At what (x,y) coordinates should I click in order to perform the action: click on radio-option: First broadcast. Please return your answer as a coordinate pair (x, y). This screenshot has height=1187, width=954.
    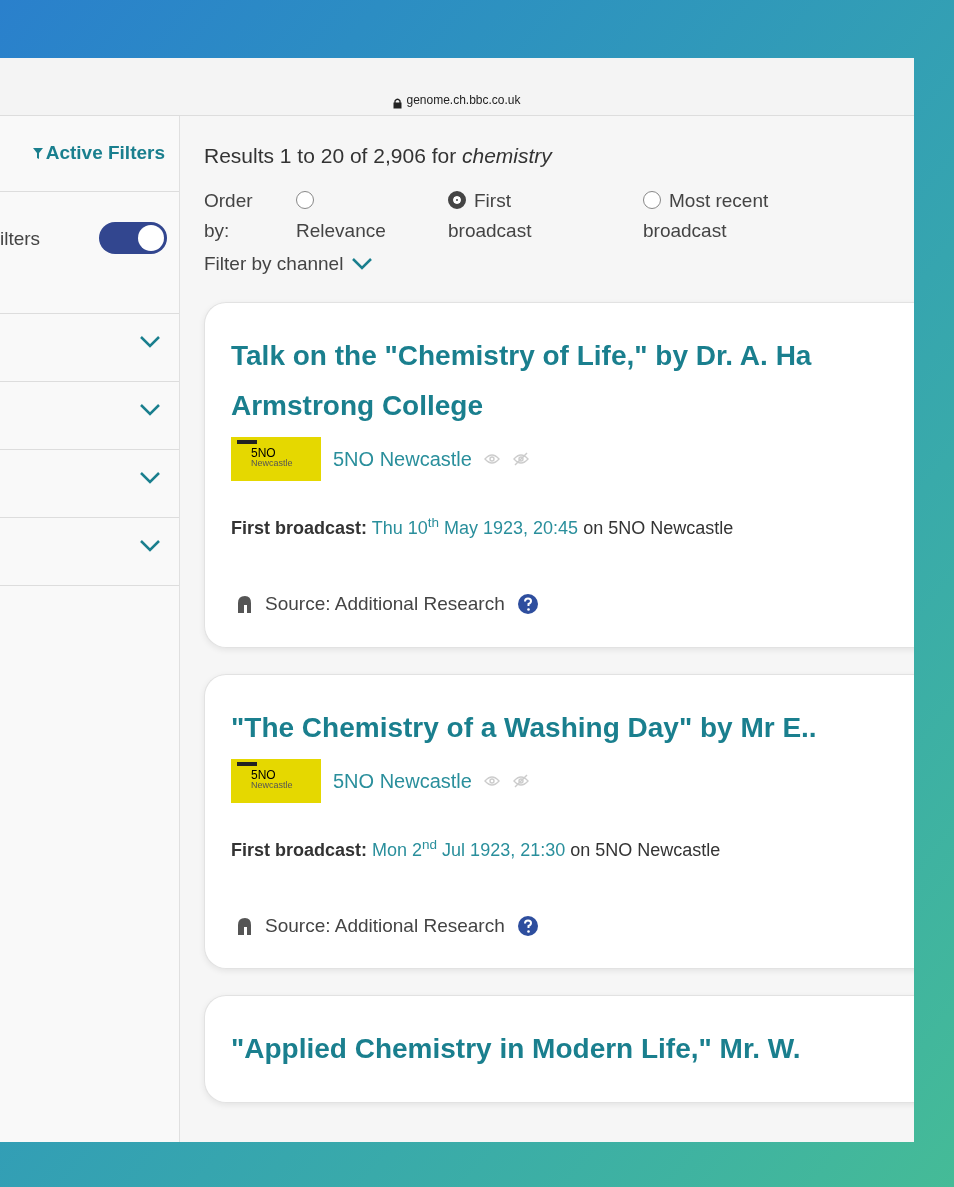
    Looking at the image, I should click on (513, 215).